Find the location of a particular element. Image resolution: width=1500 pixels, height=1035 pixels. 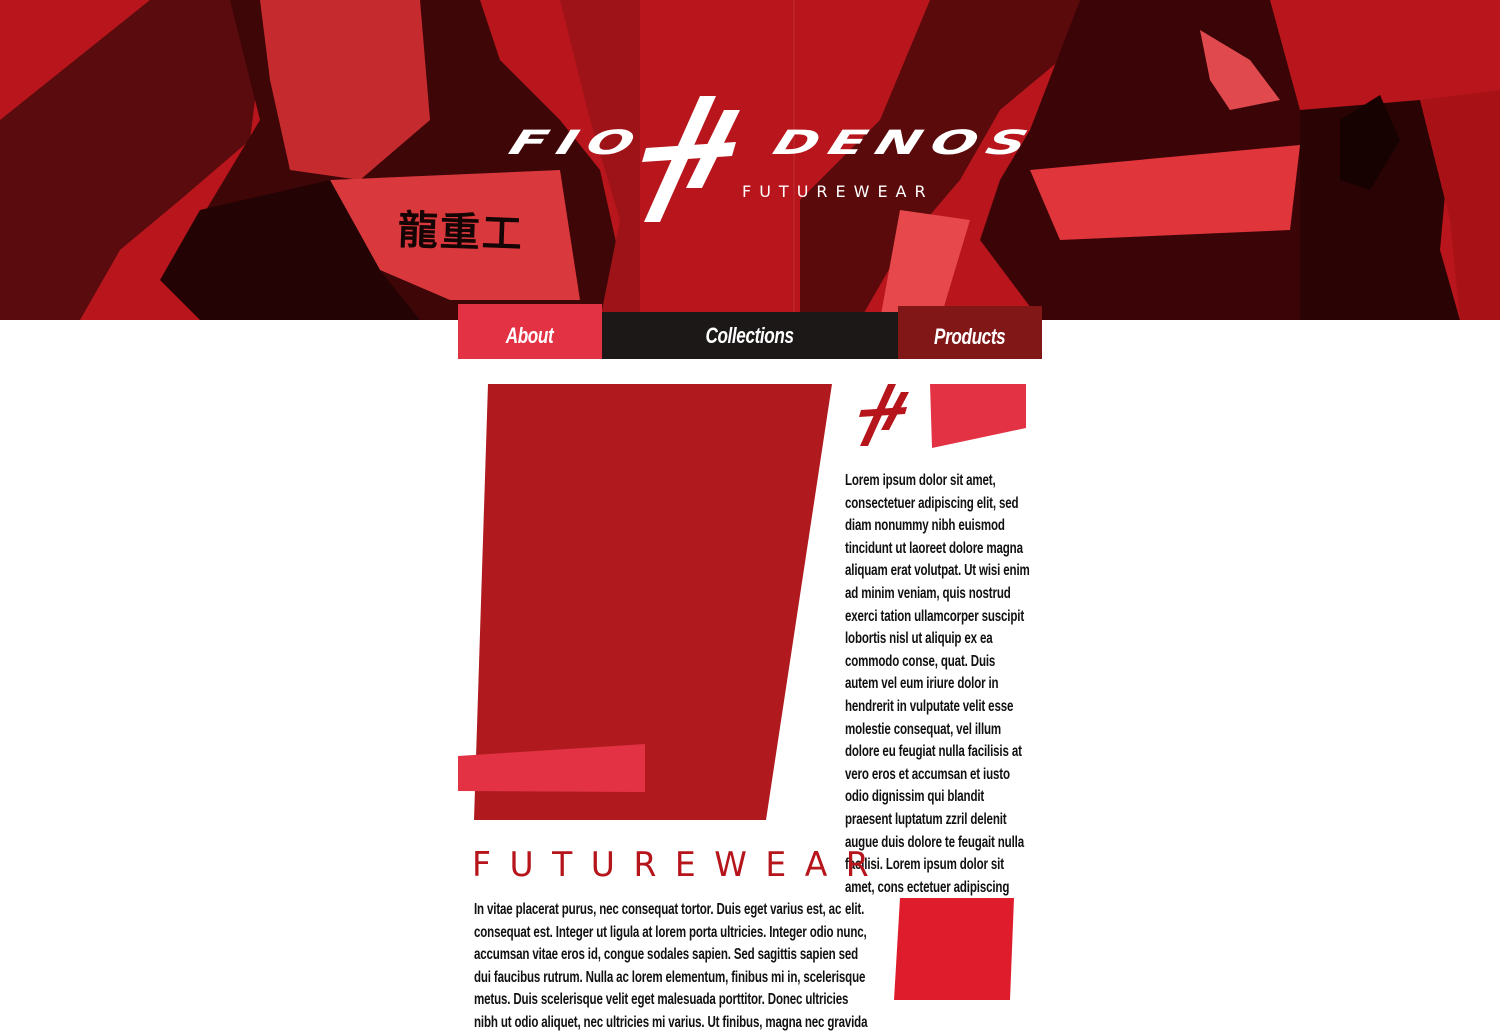

nav-about-tab: About is located at coordinates (530, 331).